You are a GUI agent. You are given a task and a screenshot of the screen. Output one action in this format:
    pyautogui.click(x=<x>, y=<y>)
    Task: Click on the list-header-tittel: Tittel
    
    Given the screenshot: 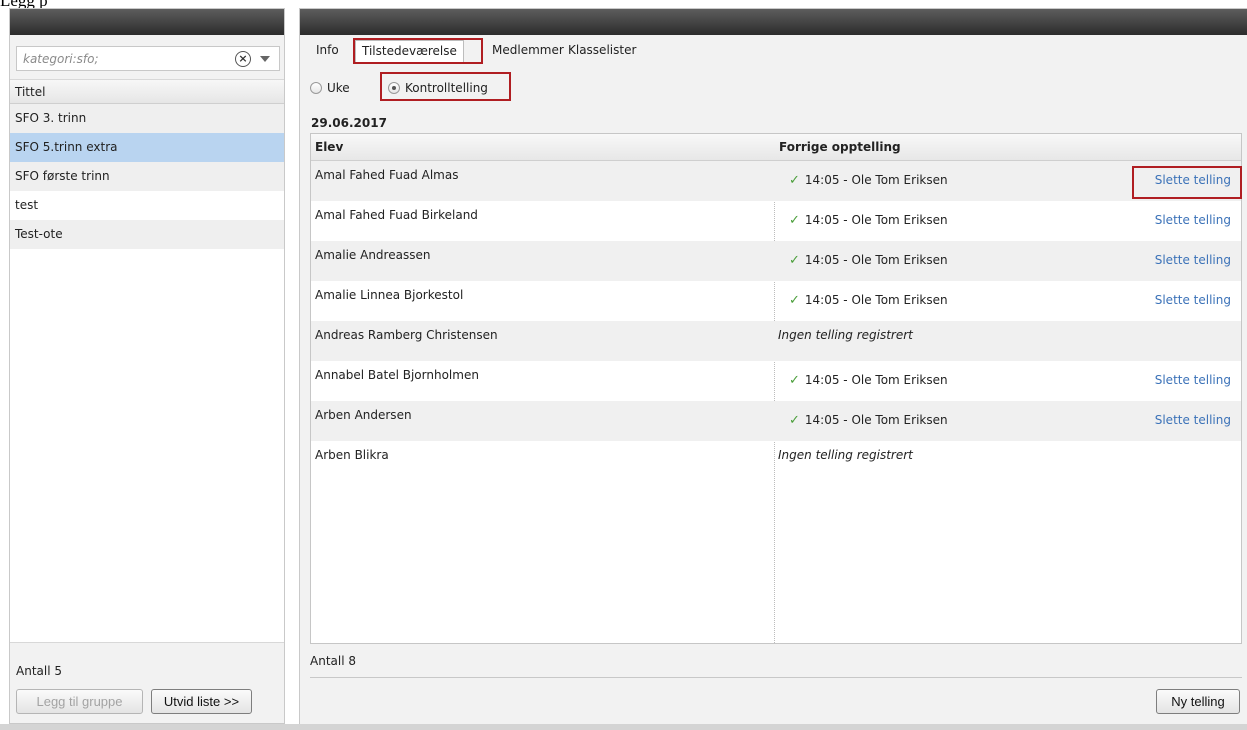 What is the action you would take?
    pyautogui.click(x=147, y=92)
    